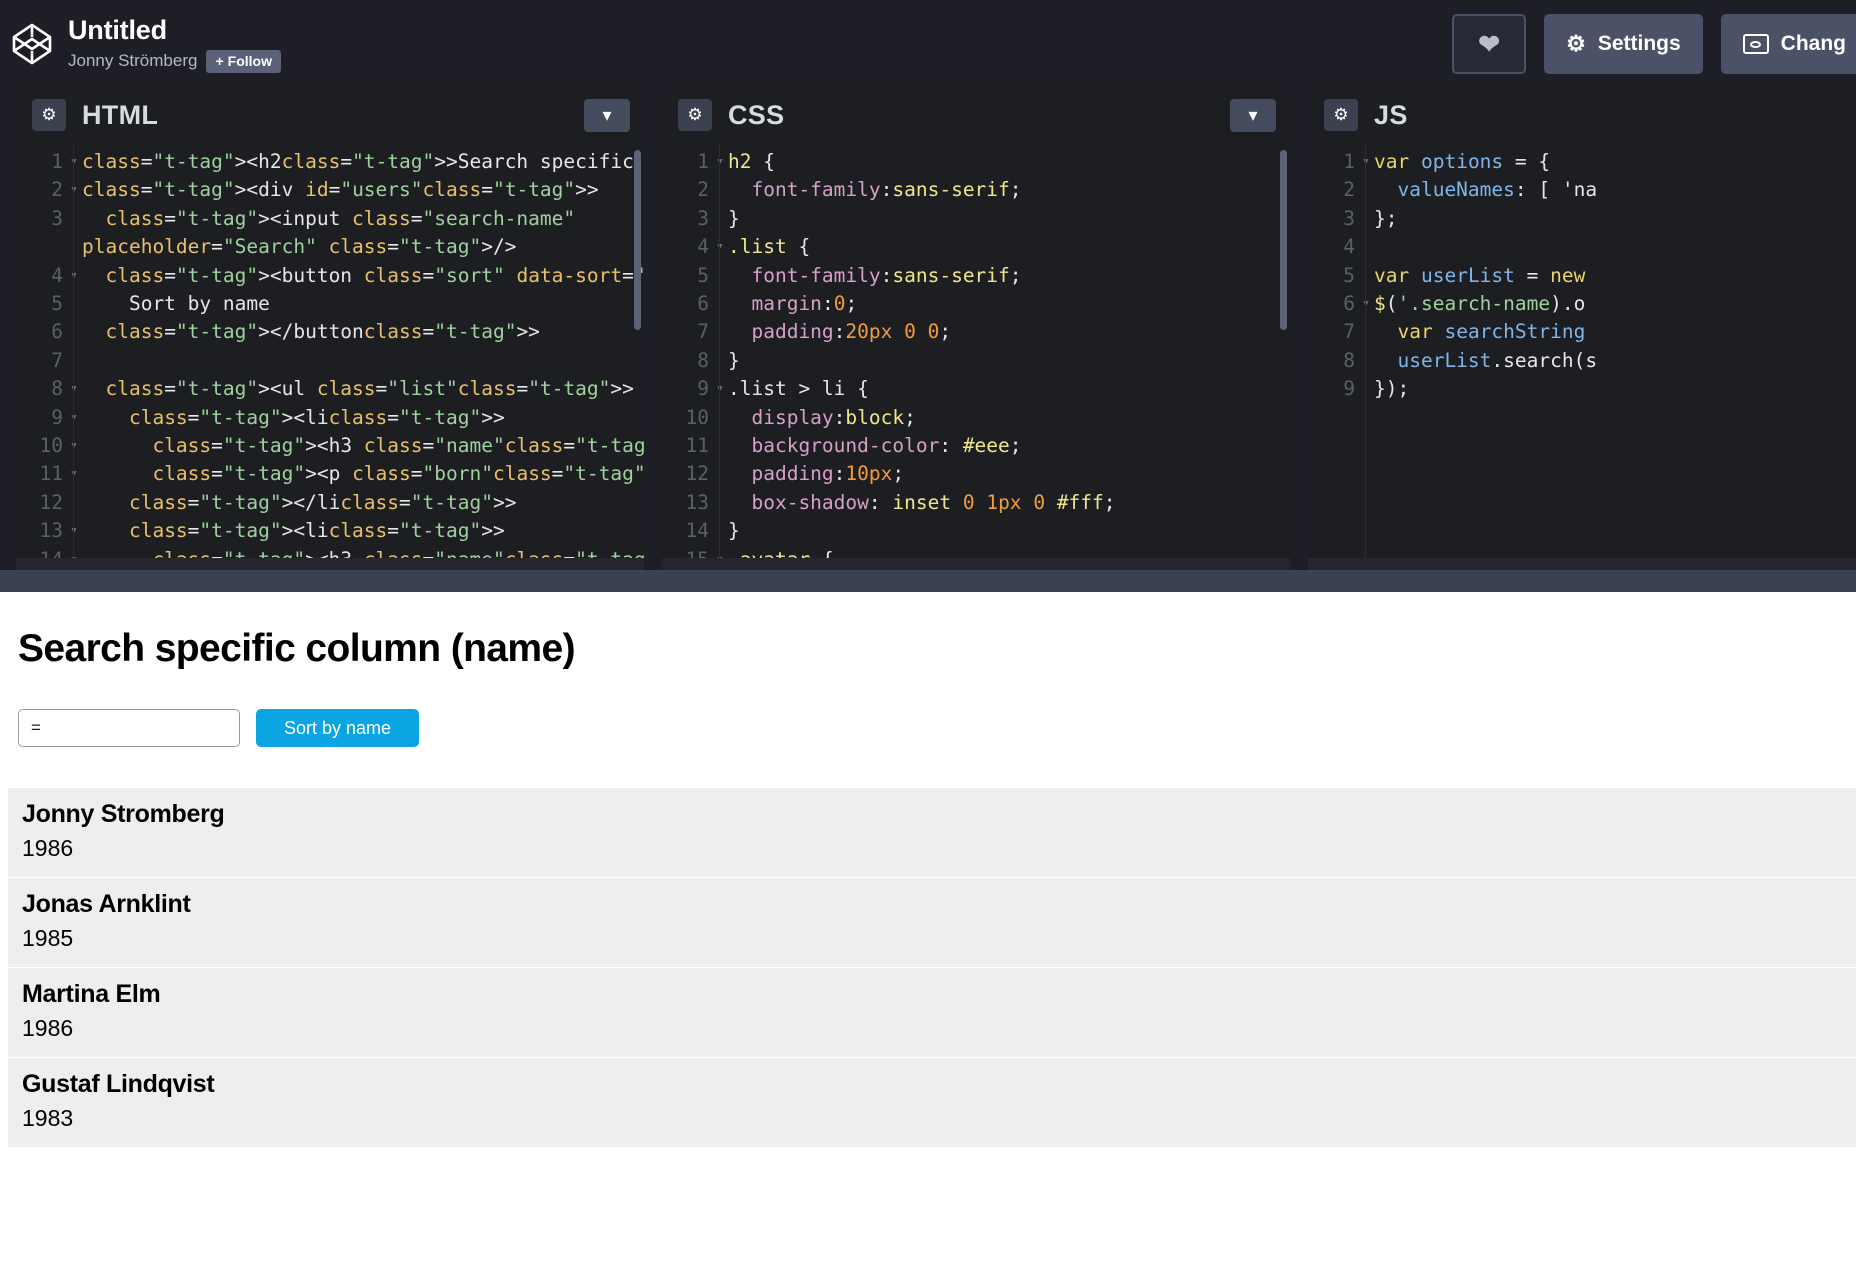  Describe the element at coordinates (330, 418) in the screenshot. I see `code-line: 9 ▾ class="t-tag"><liclass="t-tag">>` at that location.